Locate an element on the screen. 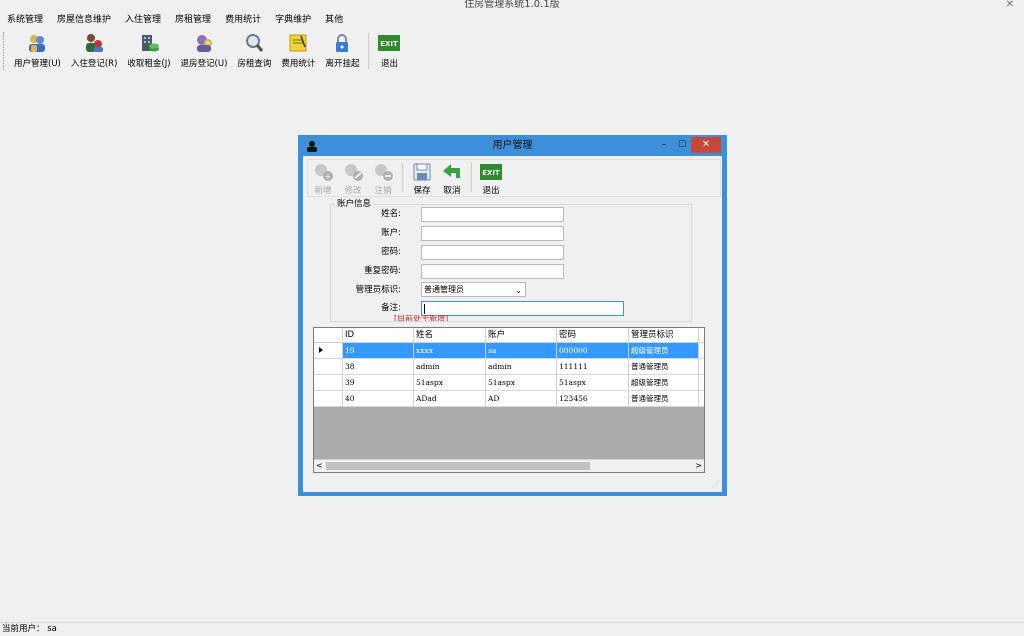 This screenshot has width=1024, height=636. cell-account: admin is located at coordinates (521, 366).